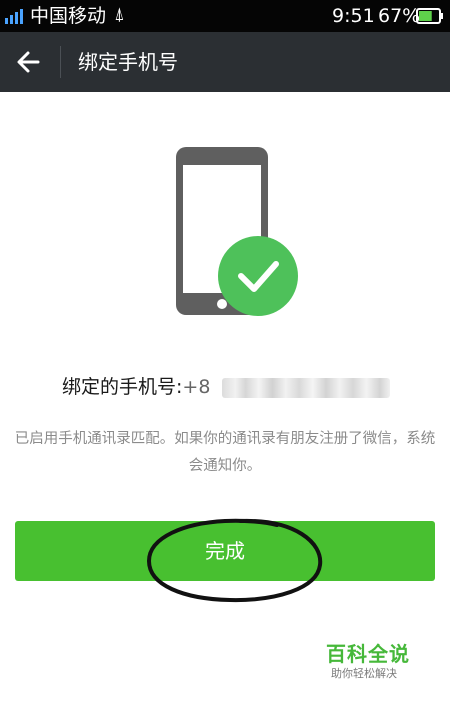 This screenshot has height=711, width=450. What do you see at coordinates (237, 231) in the screenshot?
I see `phone-check-icon` at bounding box center [237, 231].